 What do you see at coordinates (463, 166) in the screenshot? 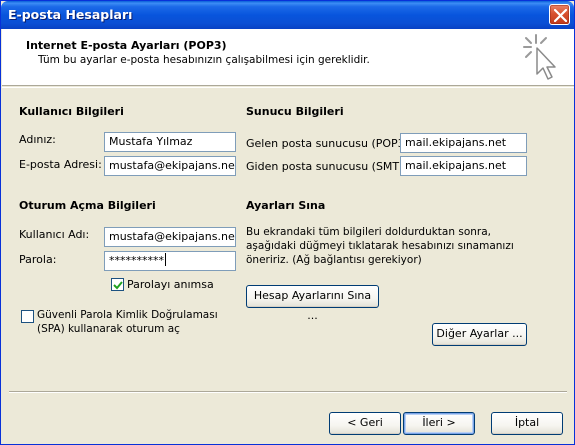
I see `outgoing-server-field: mail.ekipajans.net` at bounding box center [463, 166].